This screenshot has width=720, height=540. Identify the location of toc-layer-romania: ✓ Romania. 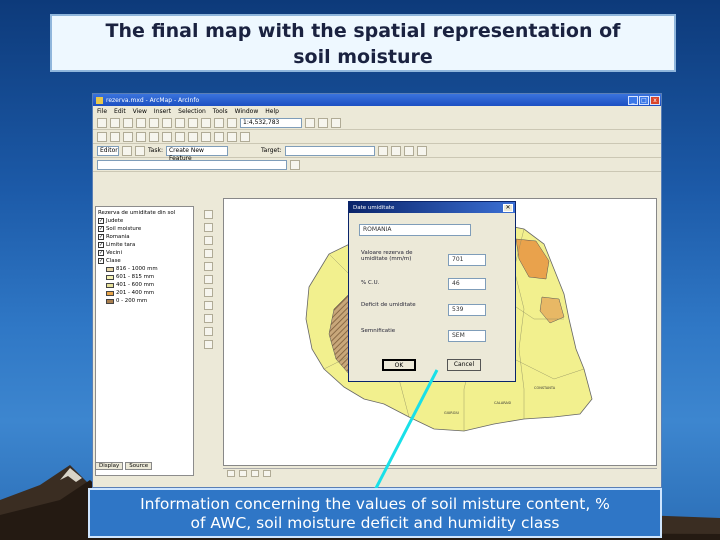
(144, 237).